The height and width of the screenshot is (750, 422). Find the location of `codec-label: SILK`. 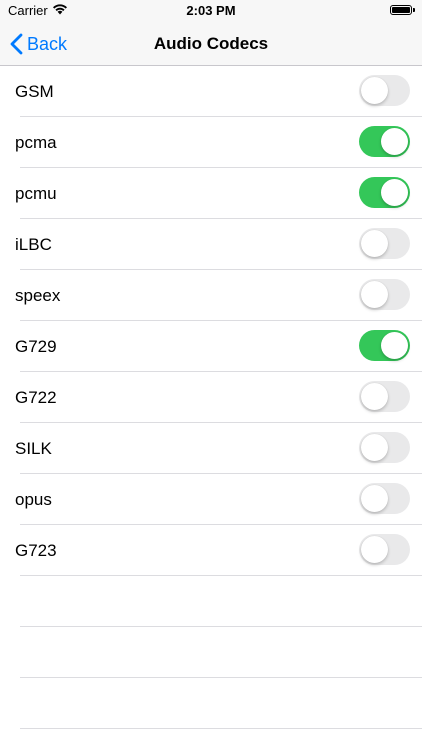

codec-label: SILK is located at coordinates (33, 448).